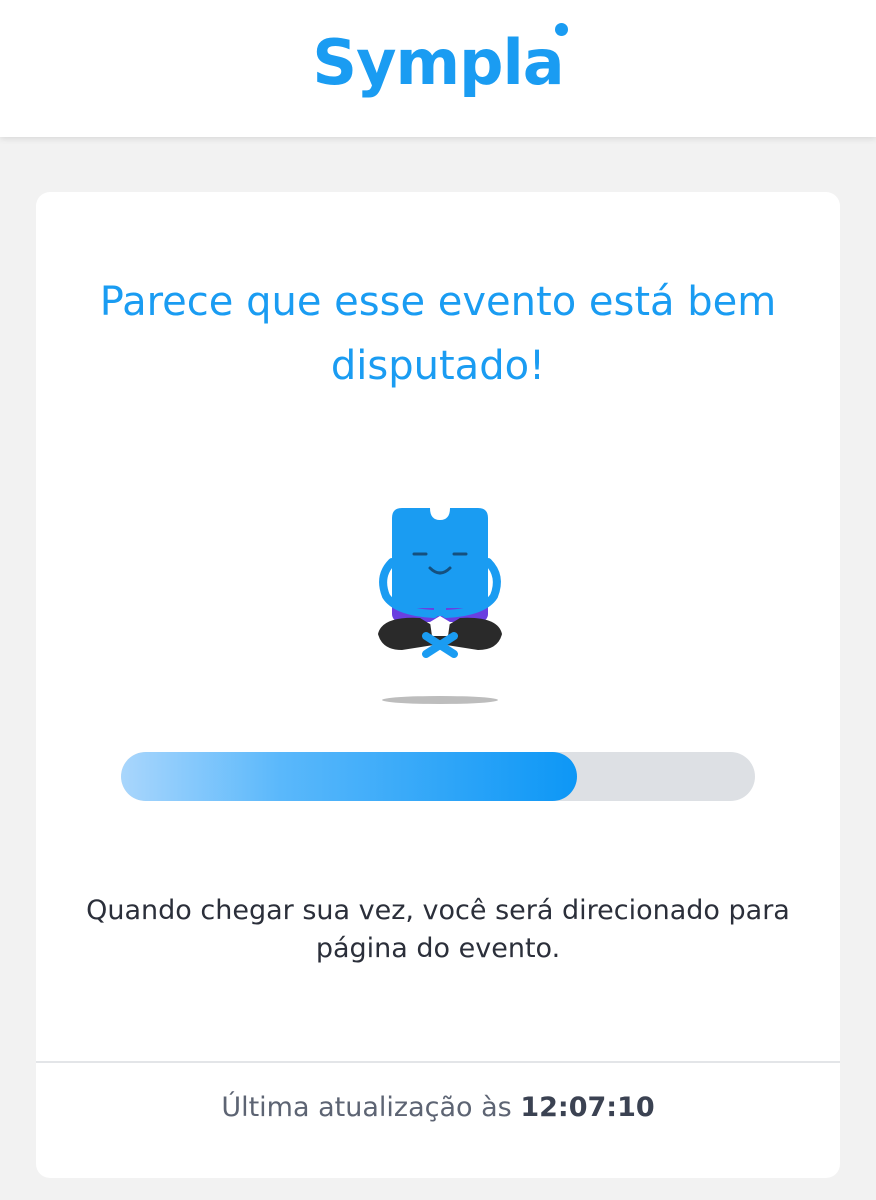  What do you see at coordinates (438, 1062) in the screenshot?
I see `footer-divider` at bounding box center [438, 1062].